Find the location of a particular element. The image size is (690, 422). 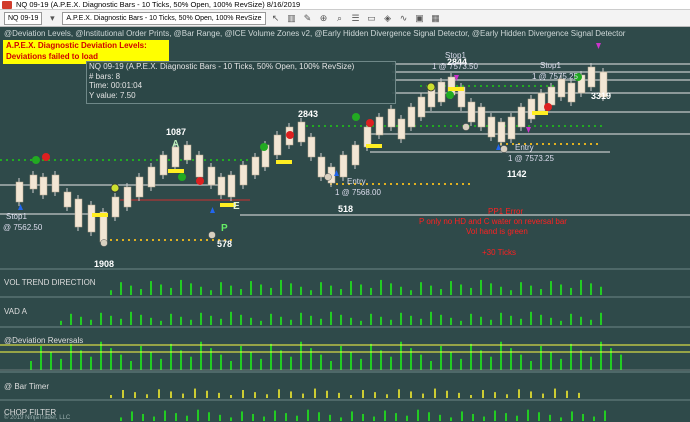

price-label-578: 578 is located at coordinates (225, 244).